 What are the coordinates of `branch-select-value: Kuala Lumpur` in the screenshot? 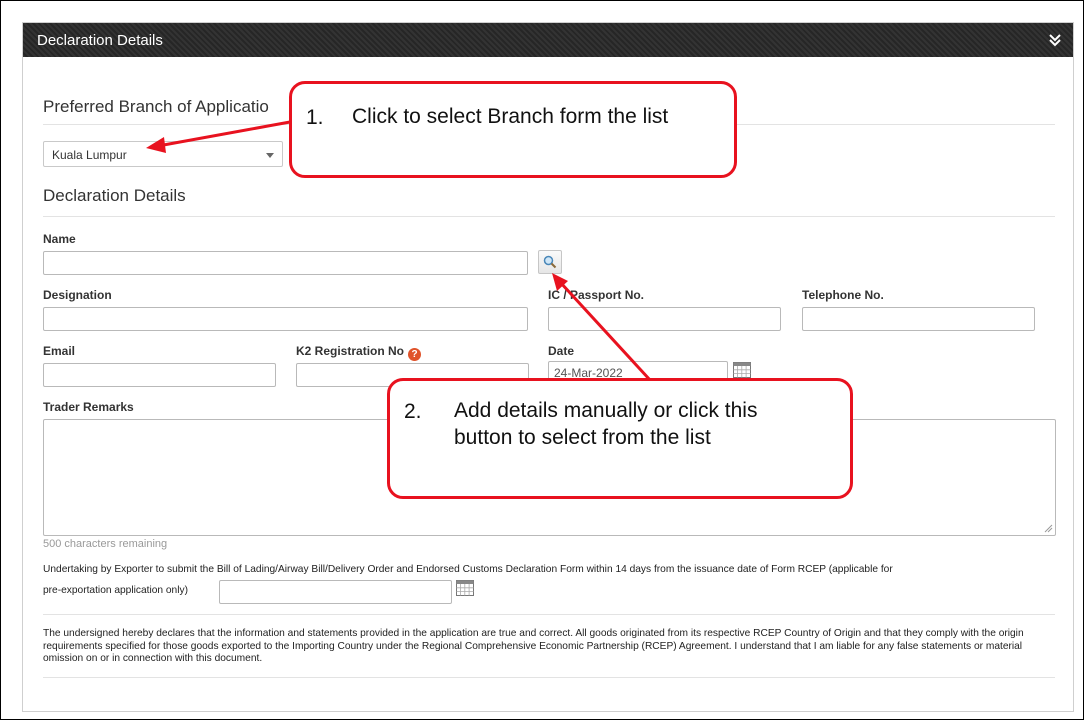 It's located at (89, 155).